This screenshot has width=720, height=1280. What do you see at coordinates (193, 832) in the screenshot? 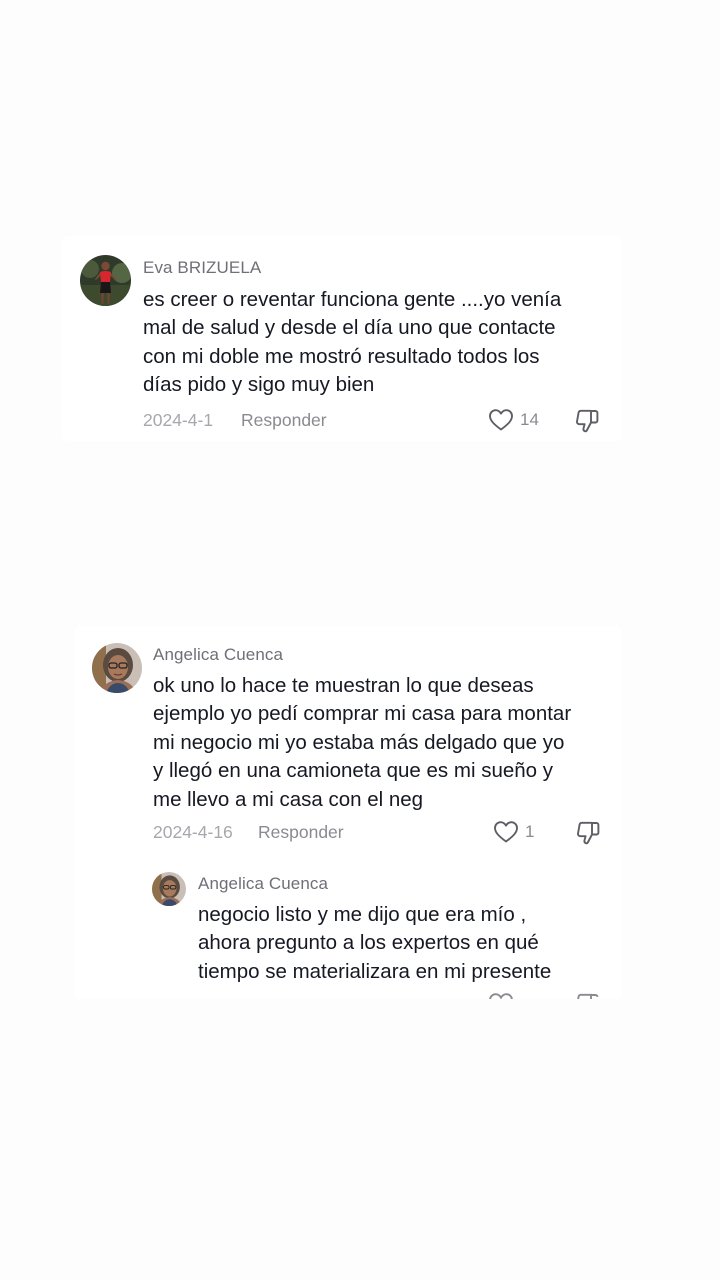
I see `comment-date: 2024-4-16` at bounding box center [193, 832].